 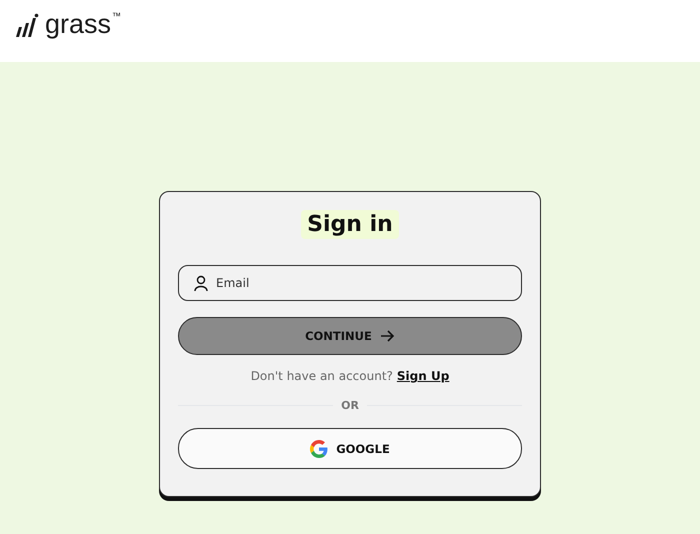 I want to click on google-icon, so click(x=319, y=449).